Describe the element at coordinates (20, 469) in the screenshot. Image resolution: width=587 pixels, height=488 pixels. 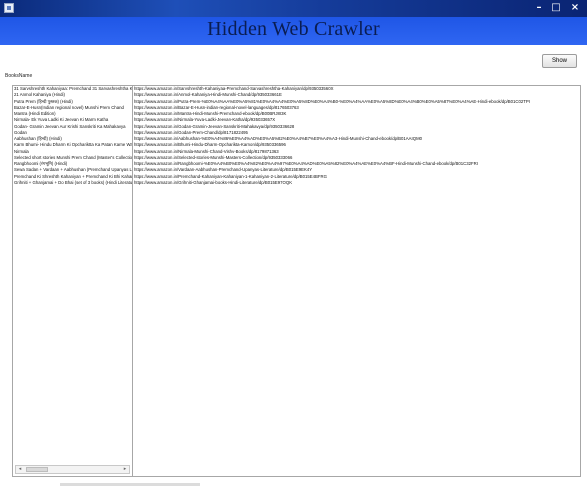
I see `scroll-left-icon: ◂` at that location.